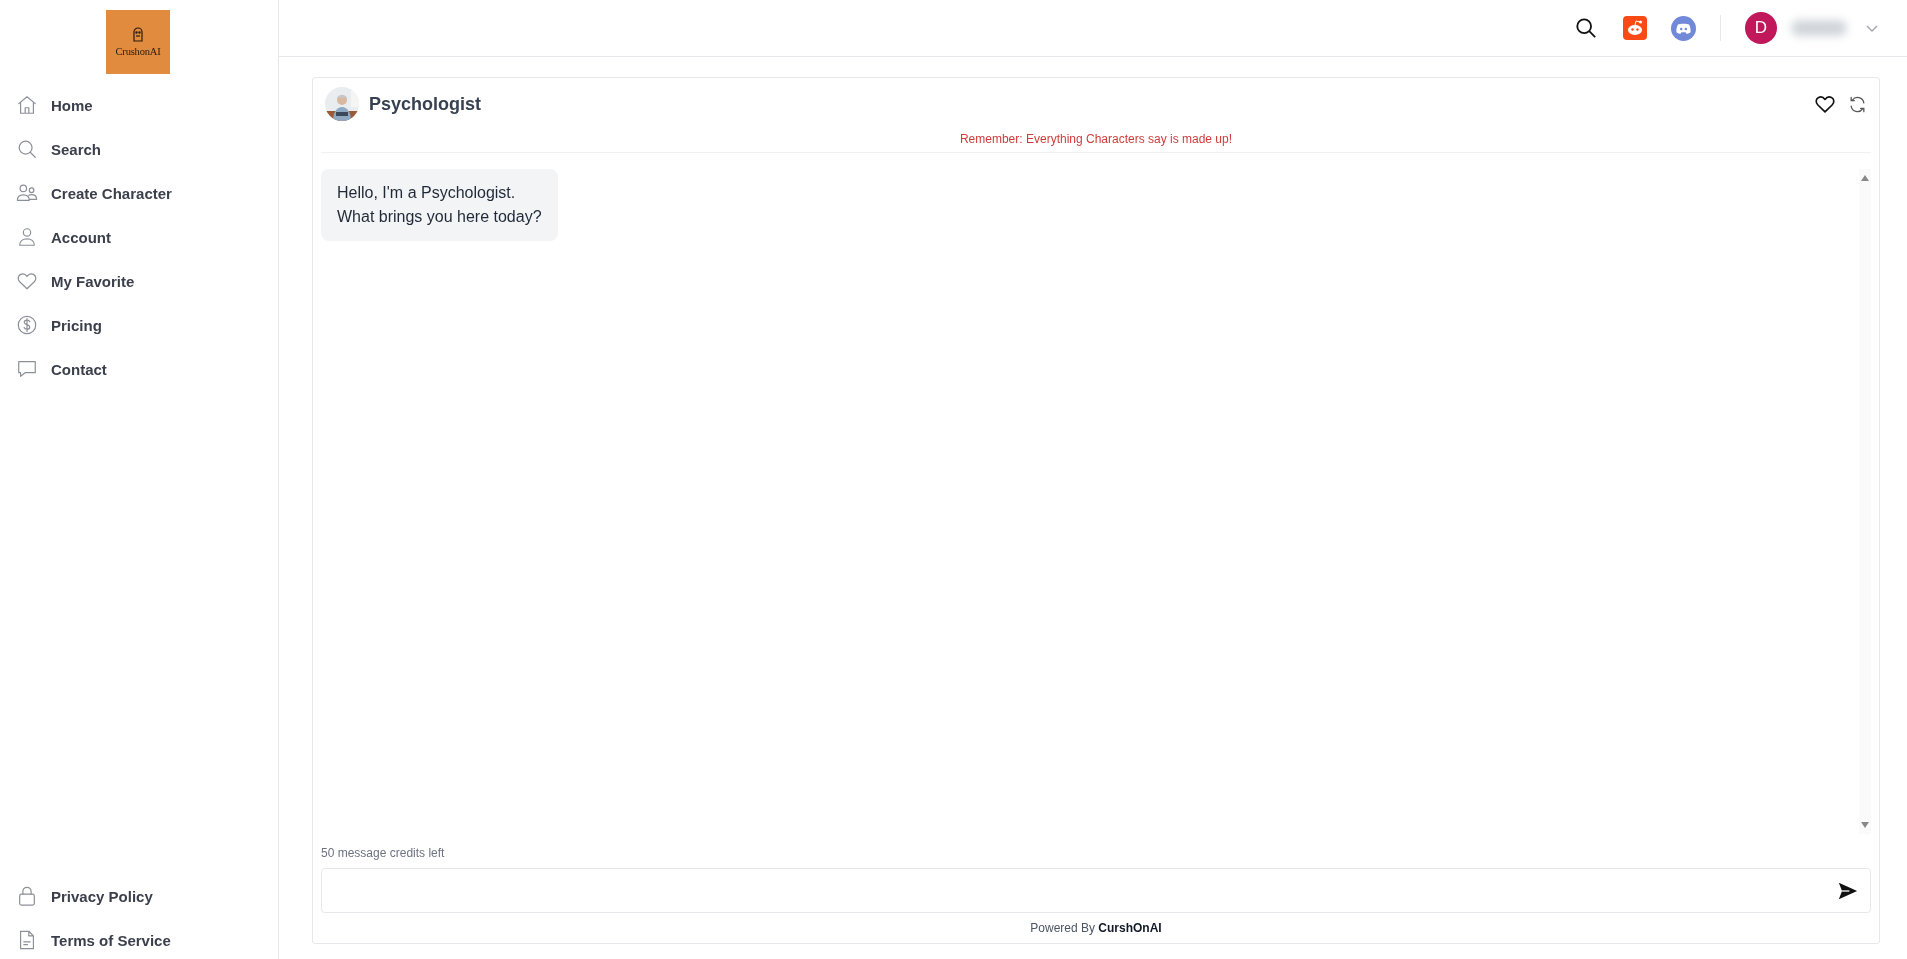  I want to click on send-button, so click(1848, 891).